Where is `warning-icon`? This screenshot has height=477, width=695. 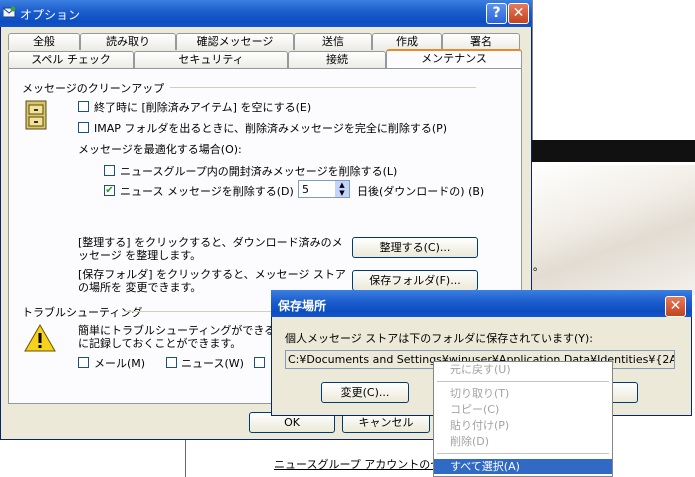 warning-icon is located at coordinates (40, 338).